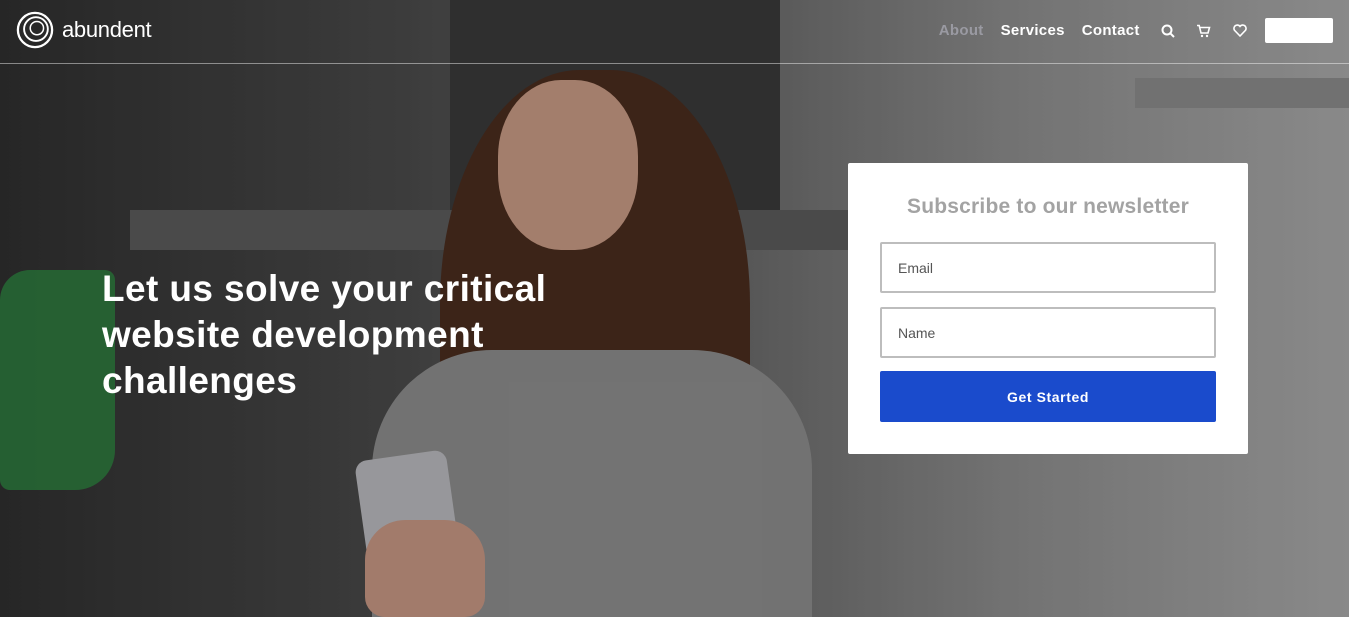  Describe the element at coordinates (35, 30) in the screenshot. I see `ring-logo-icon` at that location.